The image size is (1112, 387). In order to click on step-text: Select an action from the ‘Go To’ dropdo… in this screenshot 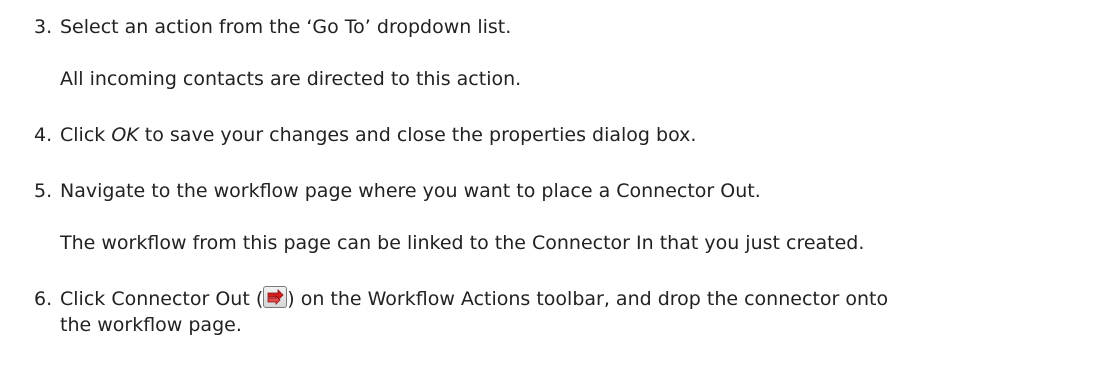, I will do `click(286, 27)`.